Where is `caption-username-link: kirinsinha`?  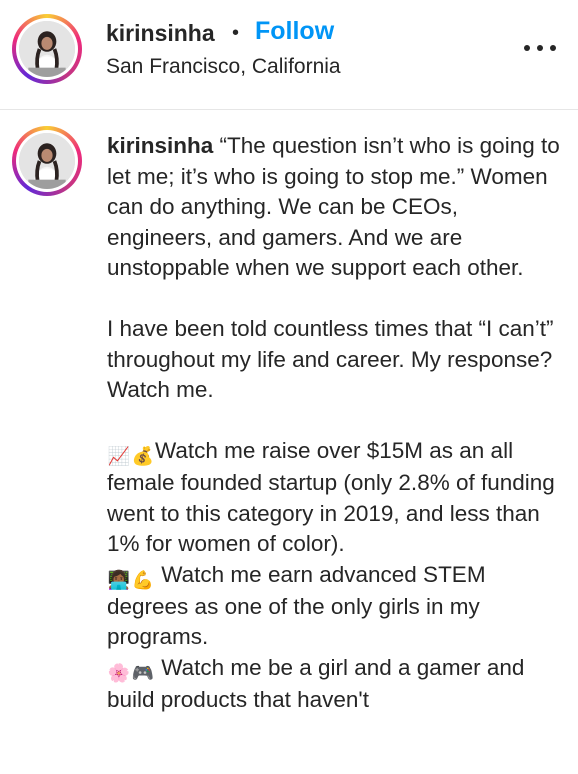 caption-username-link: kirinsinha is located at coordinates (160, 145).